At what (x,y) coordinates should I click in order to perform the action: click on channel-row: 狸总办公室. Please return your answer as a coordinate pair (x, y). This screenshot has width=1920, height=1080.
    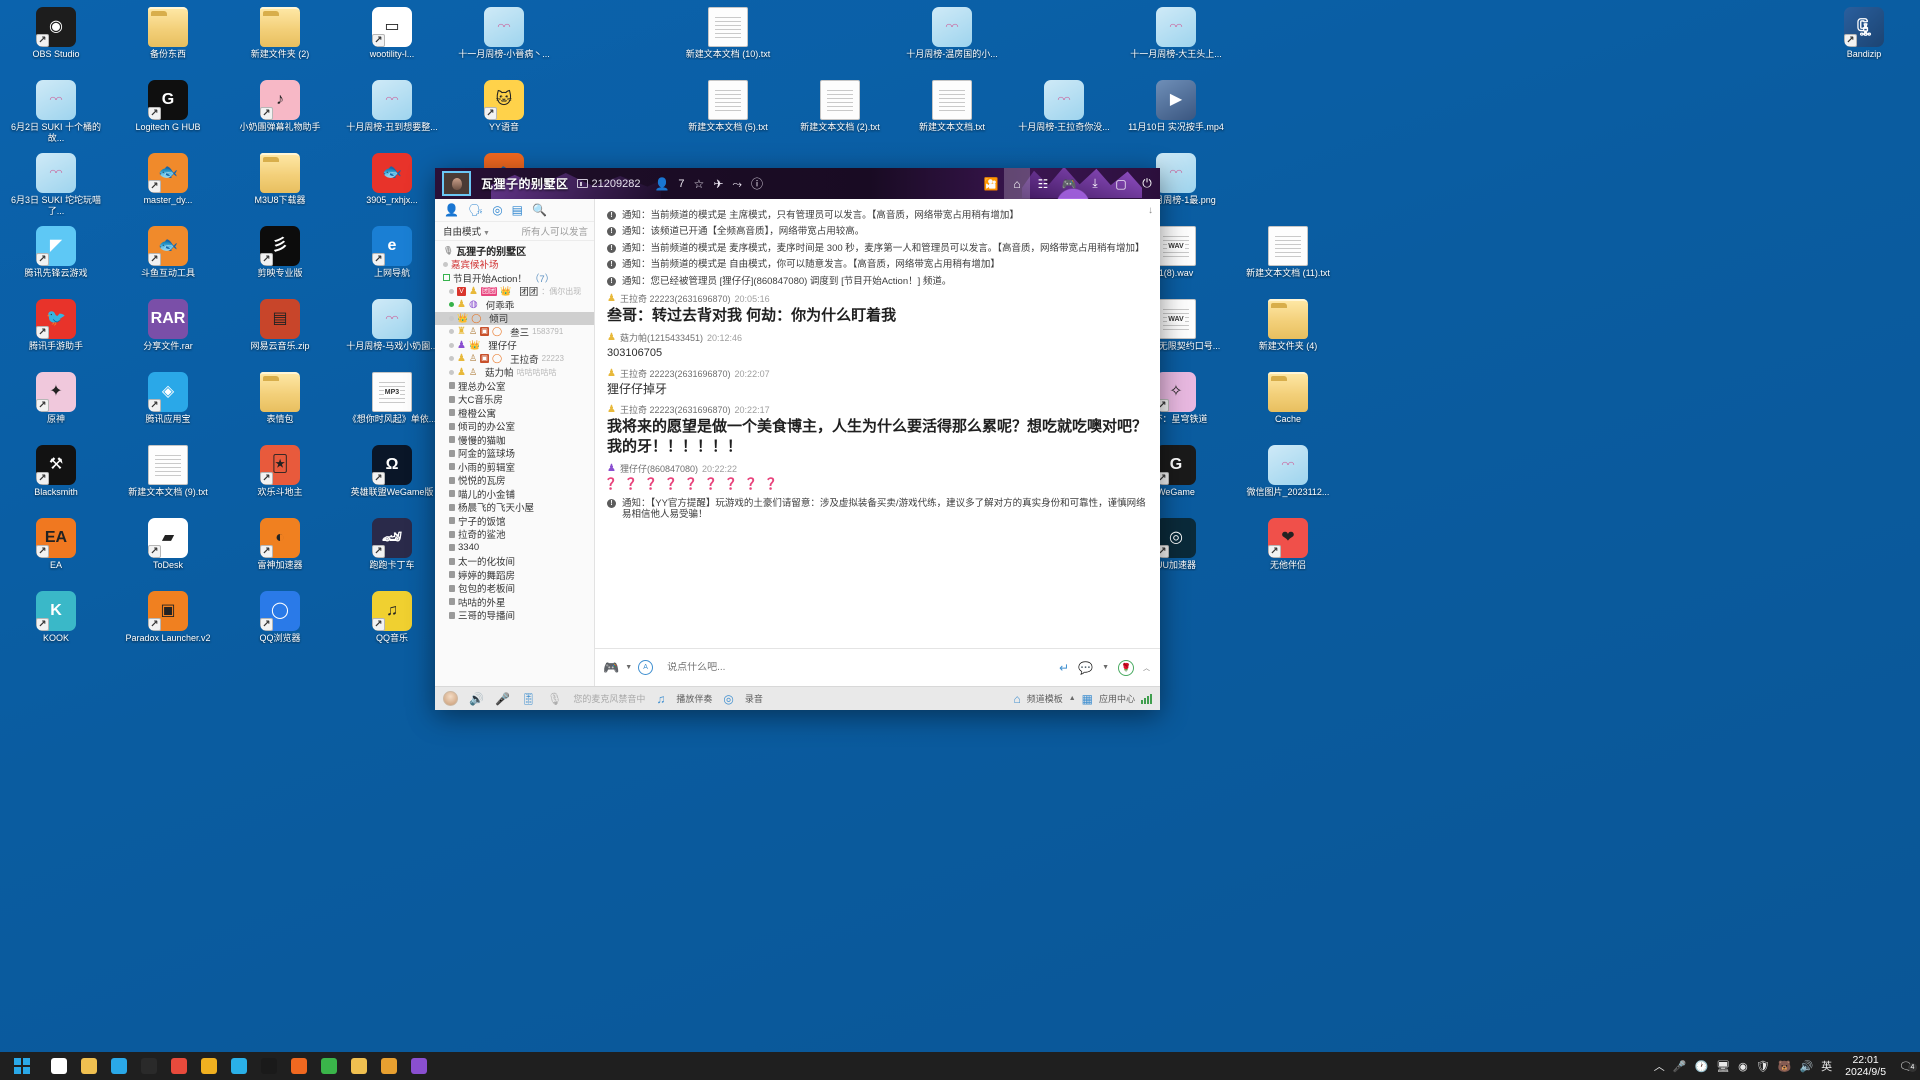
    Looking at the image, I should click on (514, 386).